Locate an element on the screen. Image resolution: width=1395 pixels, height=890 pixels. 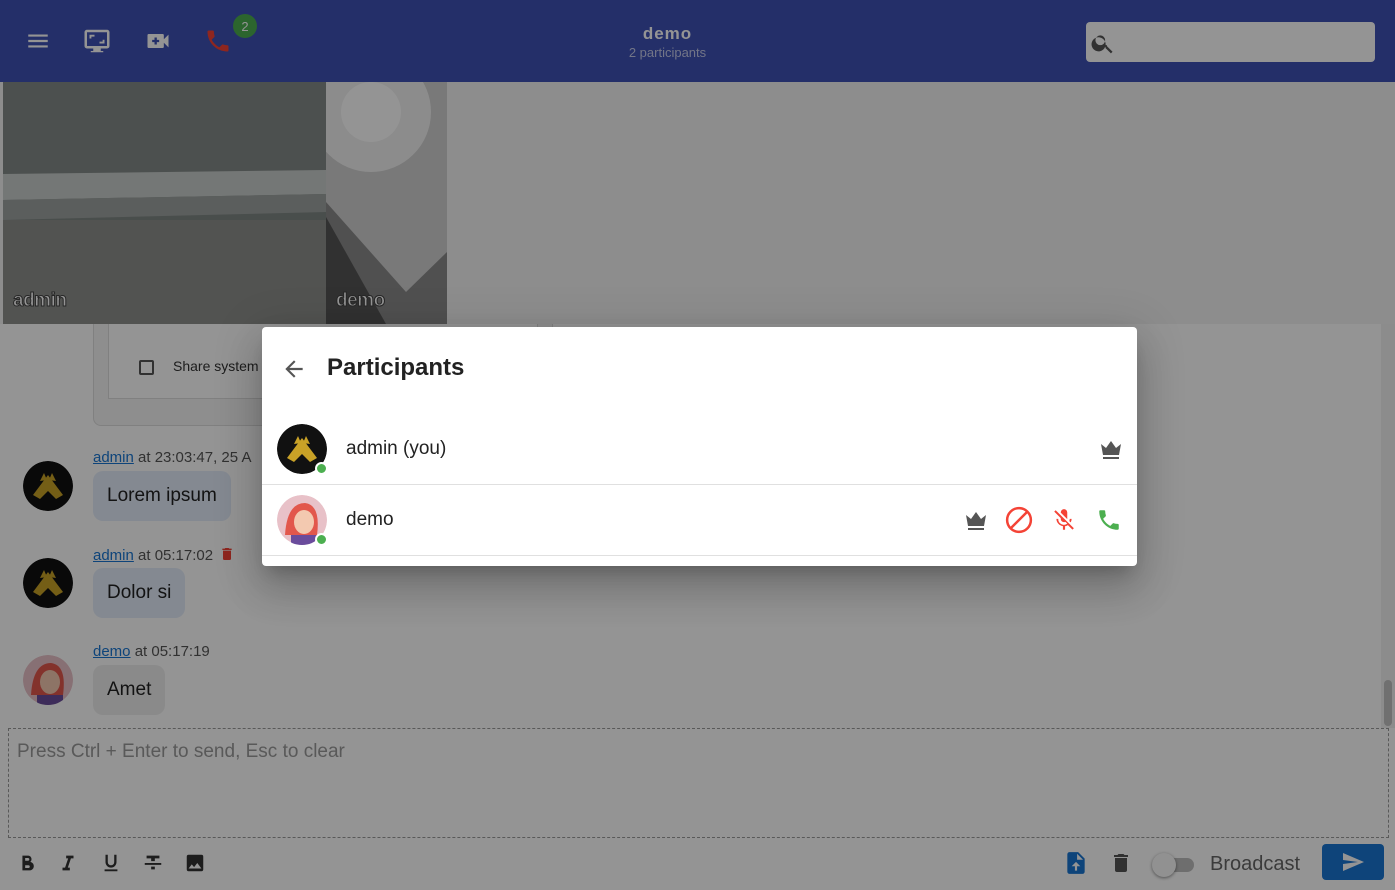
dialog-title: Participants is located at coordinates (396, 367).